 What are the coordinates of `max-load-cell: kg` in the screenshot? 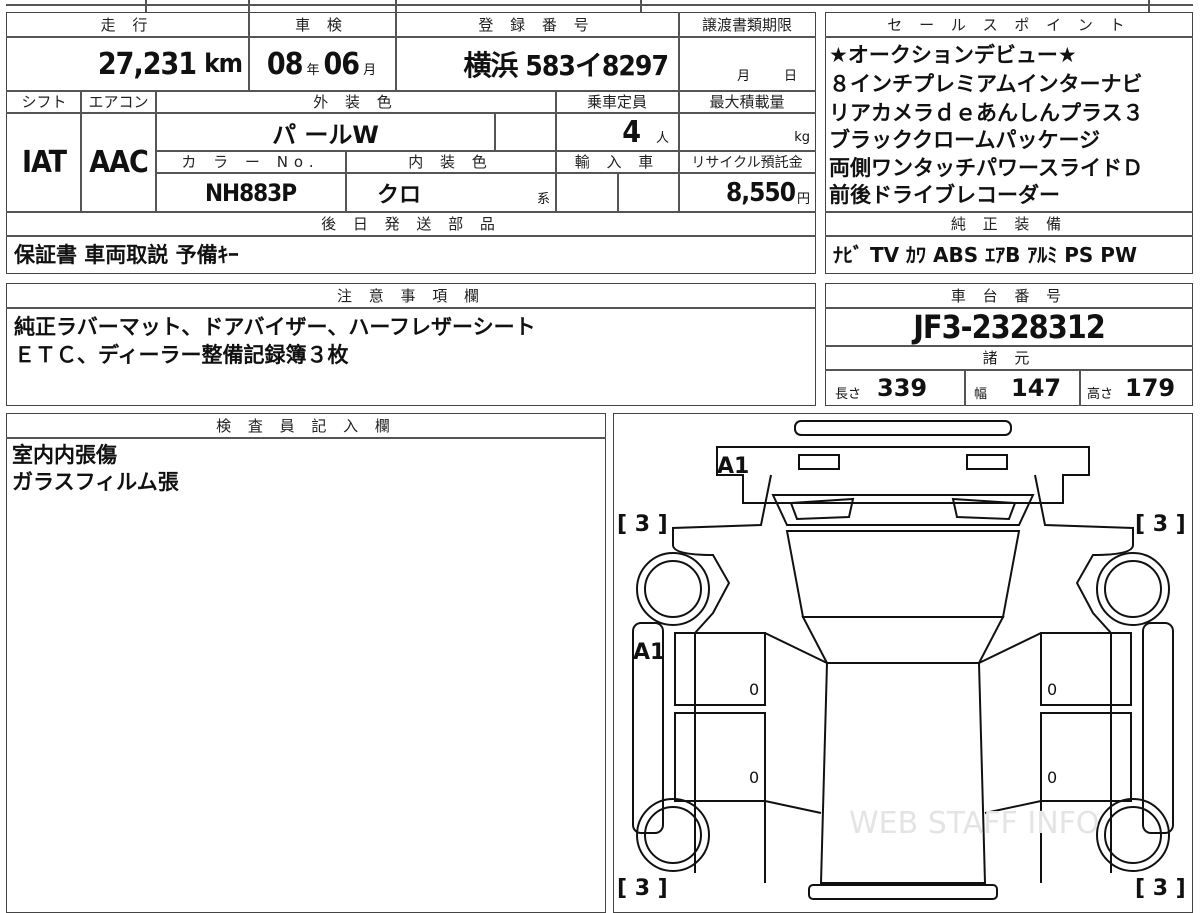 It's located at (747, 132).